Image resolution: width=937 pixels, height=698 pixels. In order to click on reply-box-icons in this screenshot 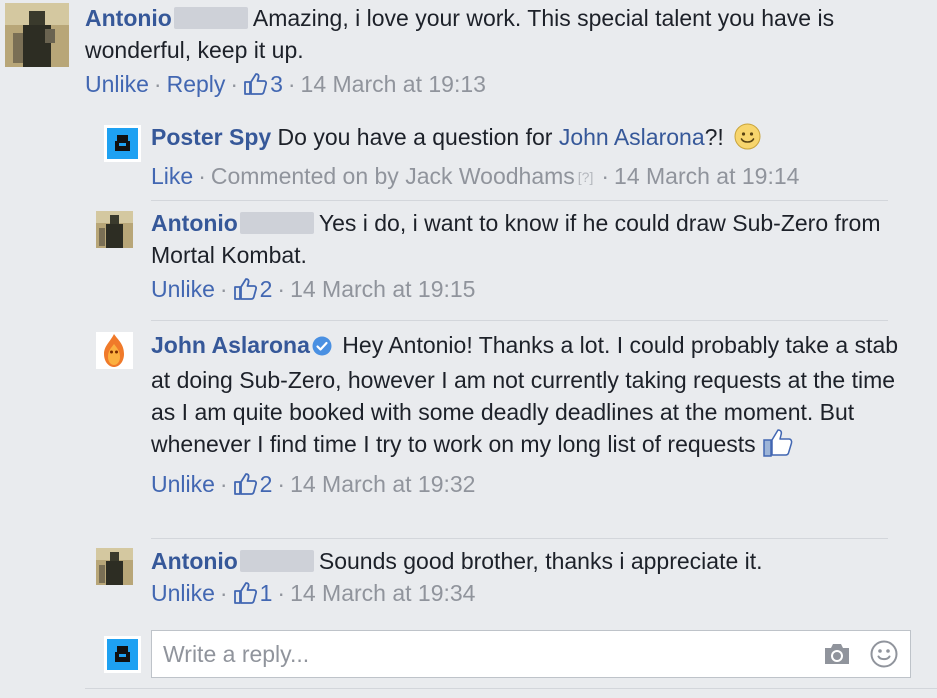, I will do `click(860, 656)`.